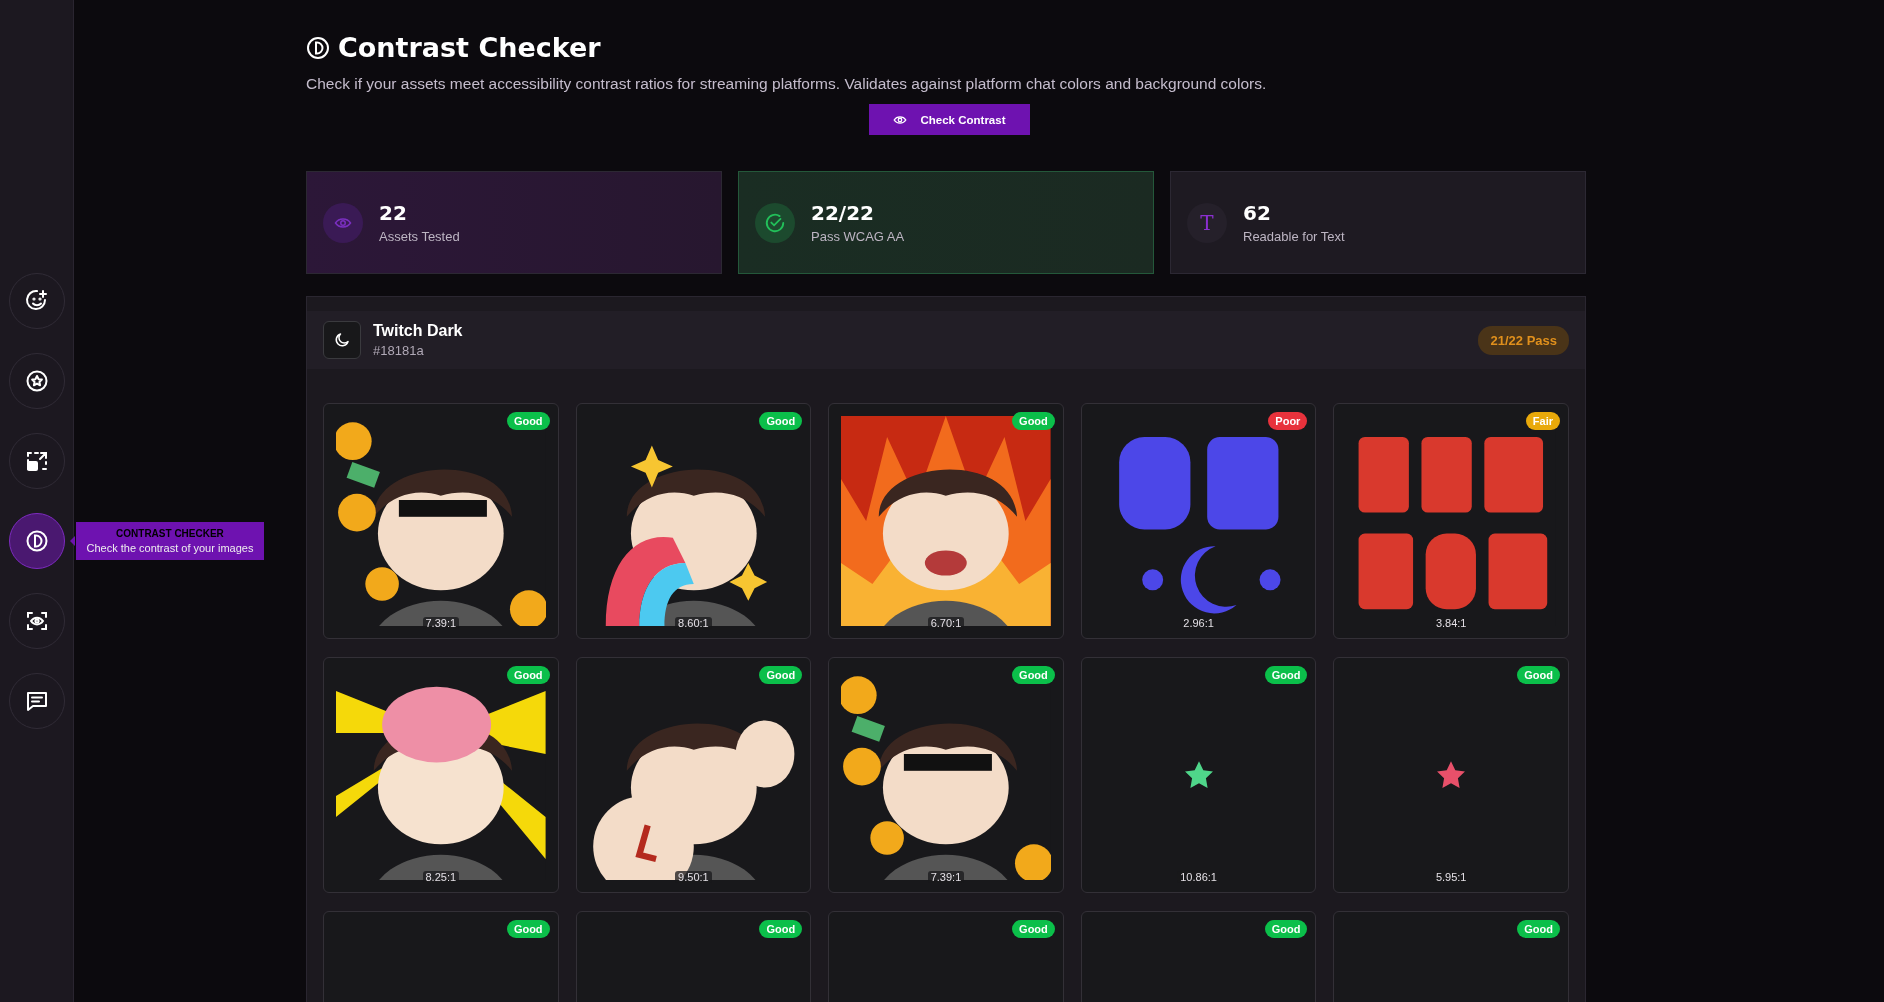 This screenshot has width=1884, height=1002. Describe the element at coordinates (787, 84) in the screenshot. I see `page-description: Check if your assets meet accessibility contrast ratios for streaming platforms. Validates against platform chat colors and background colors.` at that location.